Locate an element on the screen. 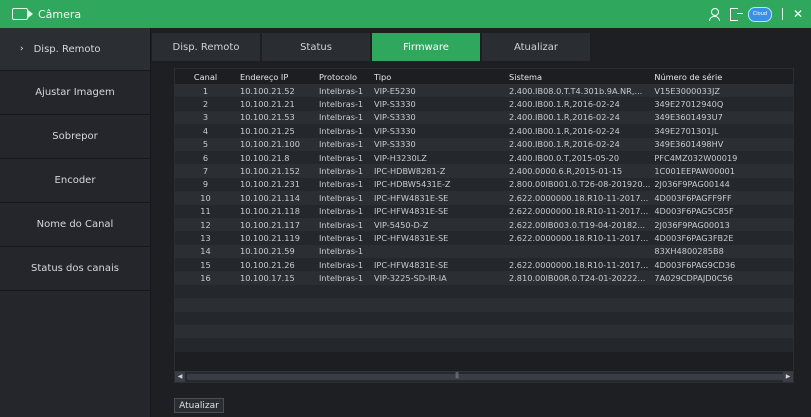  table-cell: 10.100.21.231 is located at coordinates (275, 184).